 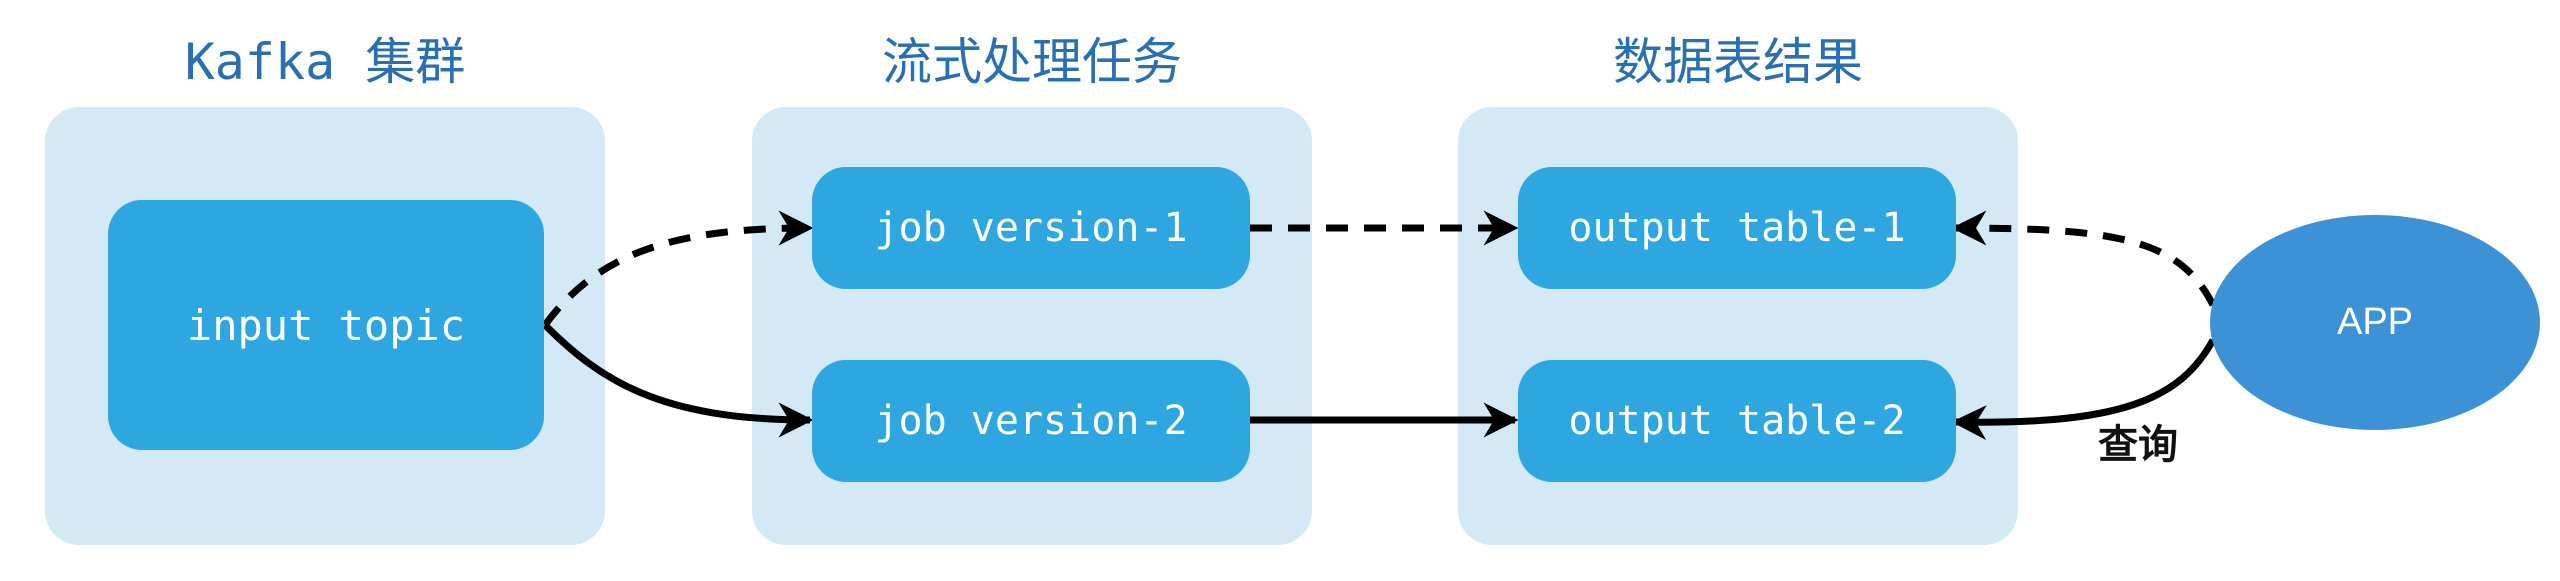 I want to click on node-input-topic: input topic, so click(x=326, y=325).